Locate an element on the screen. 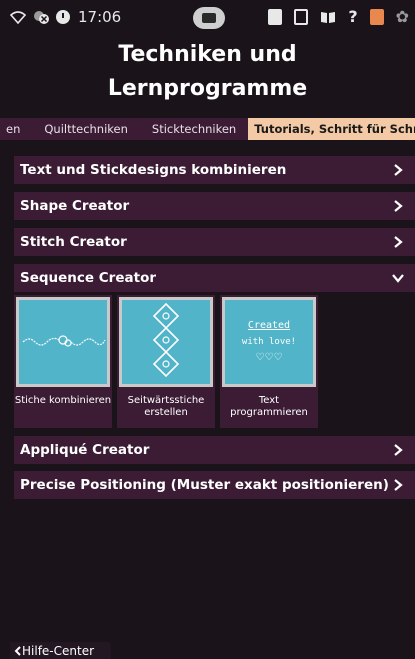 The height and width of the screenshot is (659, 415). preview-line-2: with love! is located at coordinates (269, 342).